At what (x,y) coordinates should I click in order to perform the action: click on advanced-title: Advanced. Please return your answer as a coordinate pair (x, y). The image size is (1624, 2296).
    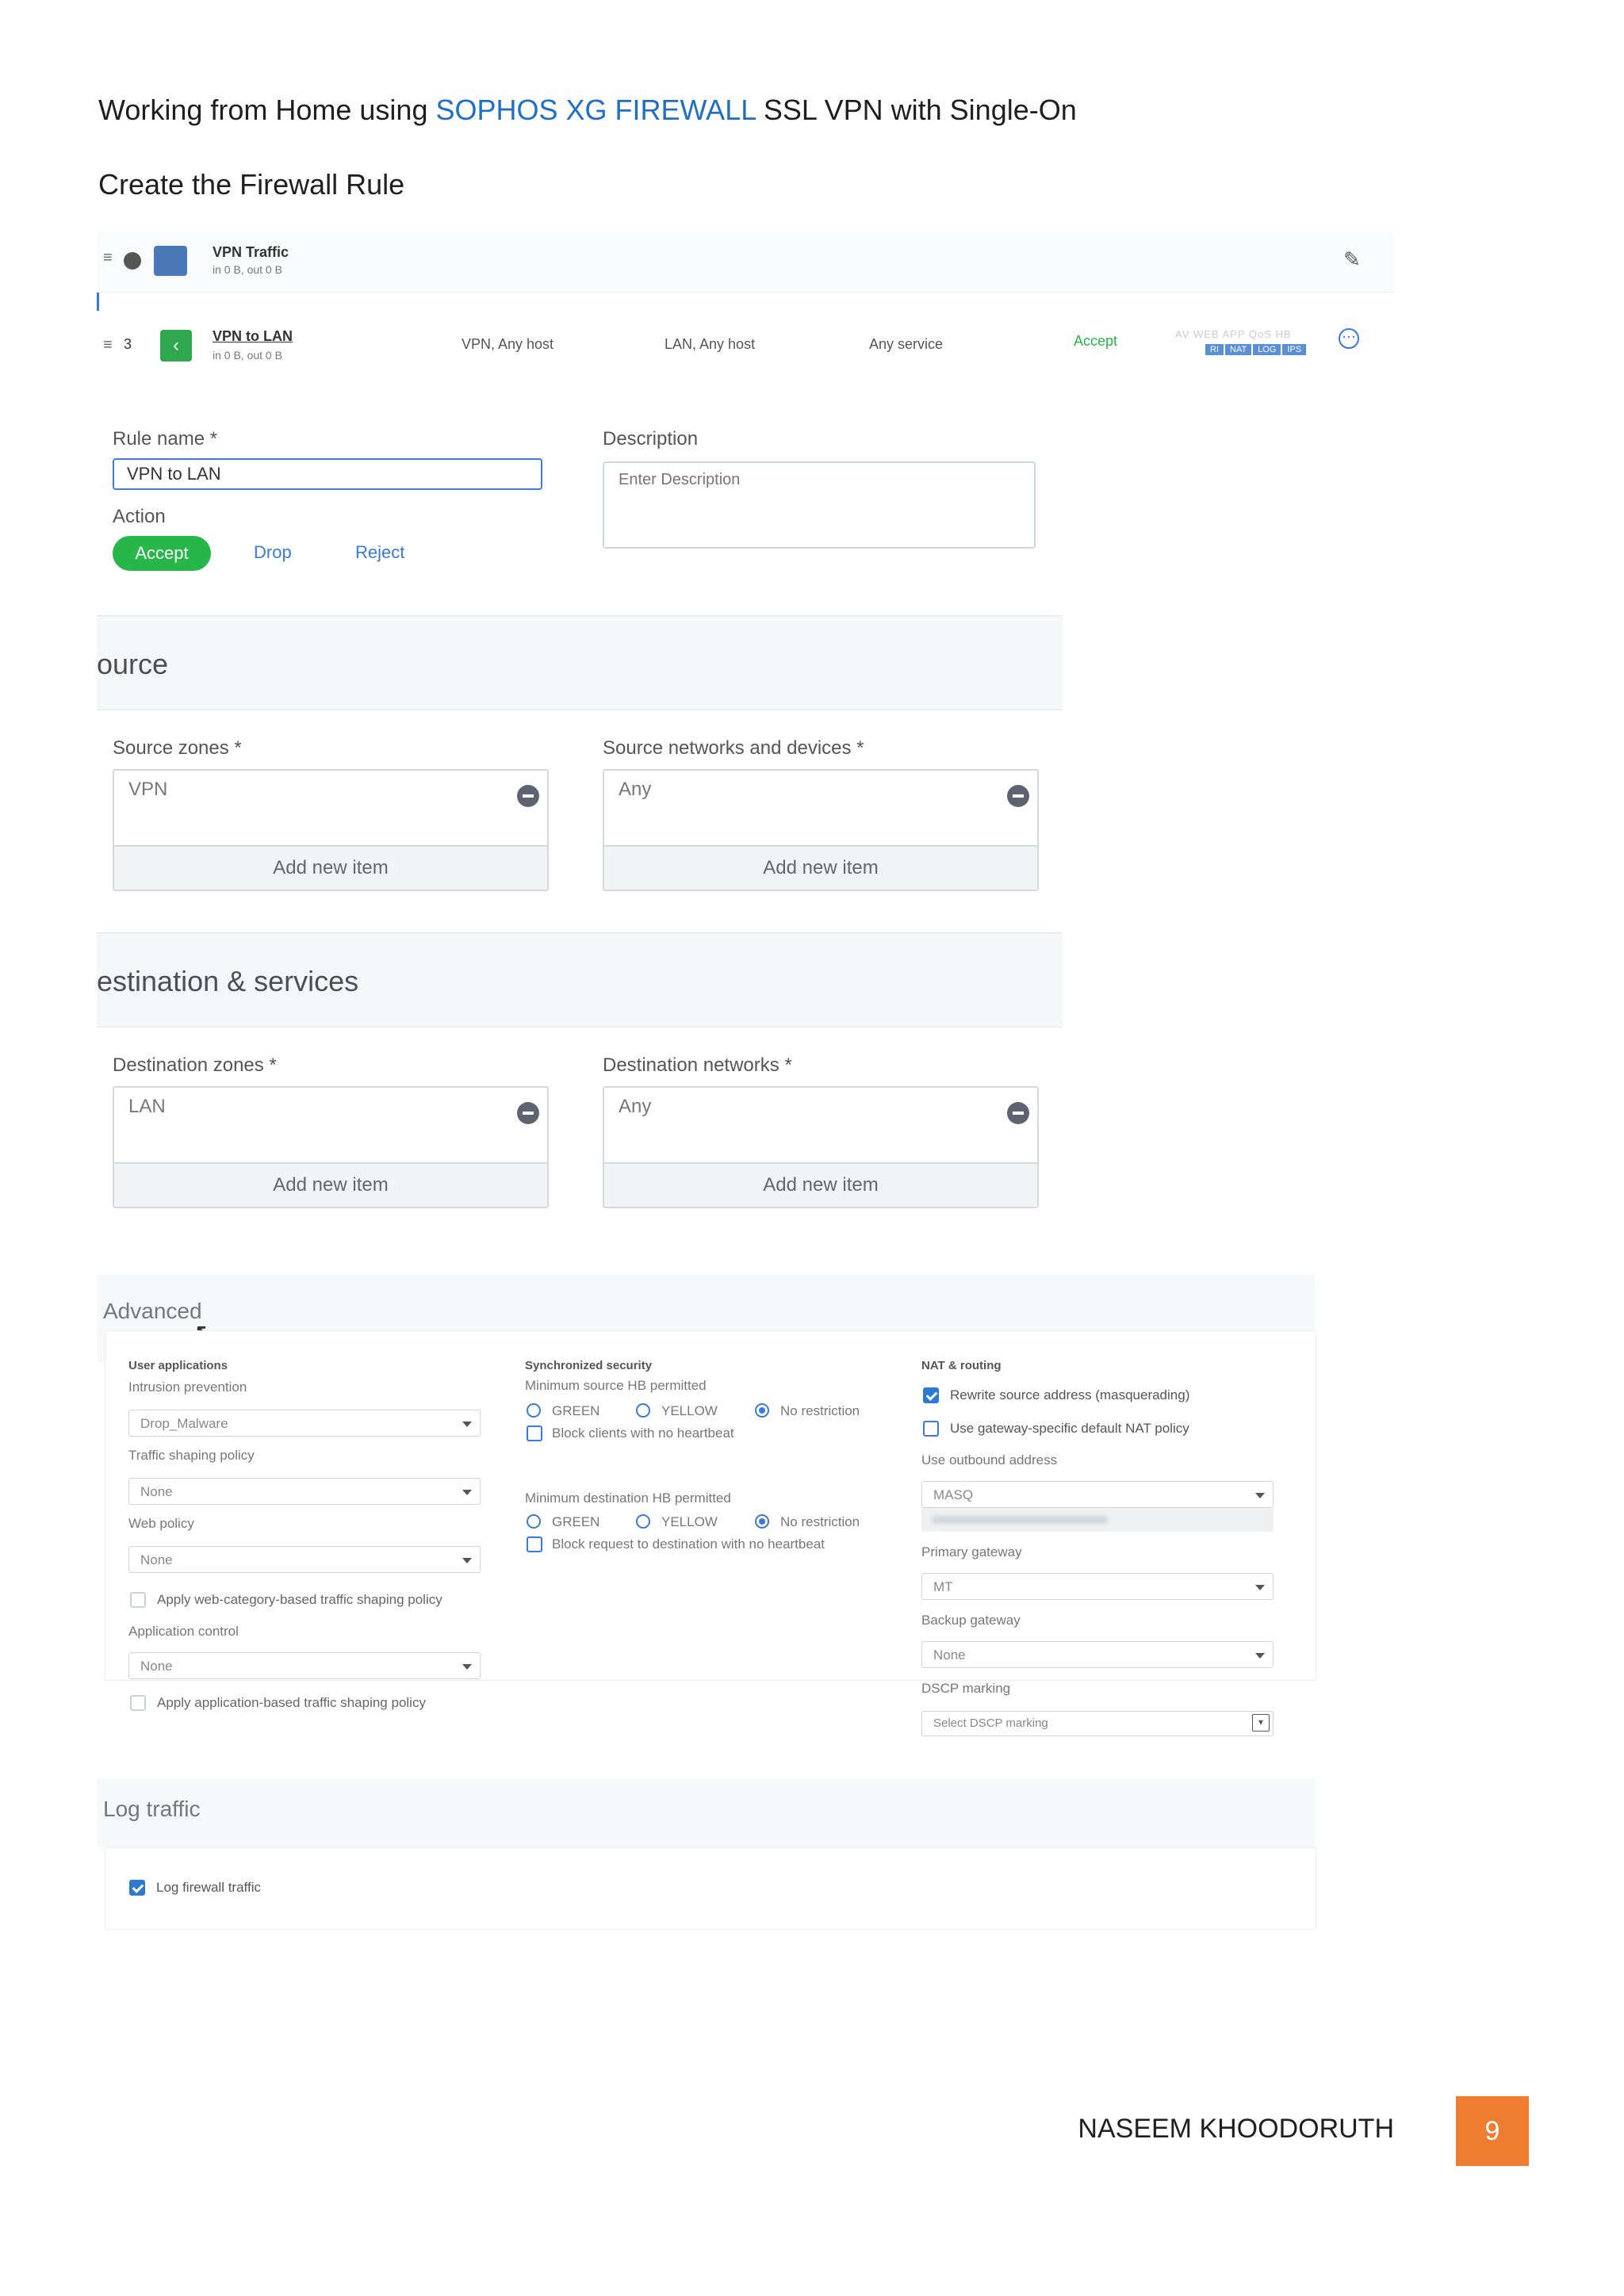
    Looking at the image, I should click on (152, 1311).